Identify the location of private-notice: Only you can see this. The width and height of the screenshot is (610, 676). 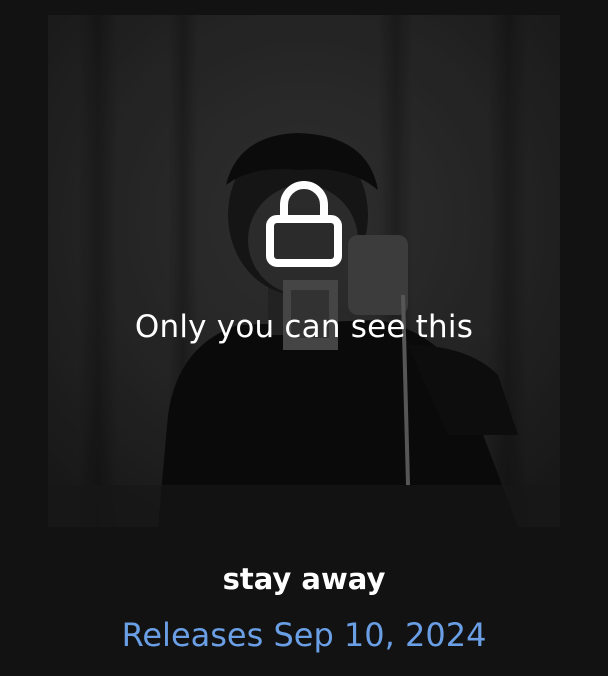
(304, 327).